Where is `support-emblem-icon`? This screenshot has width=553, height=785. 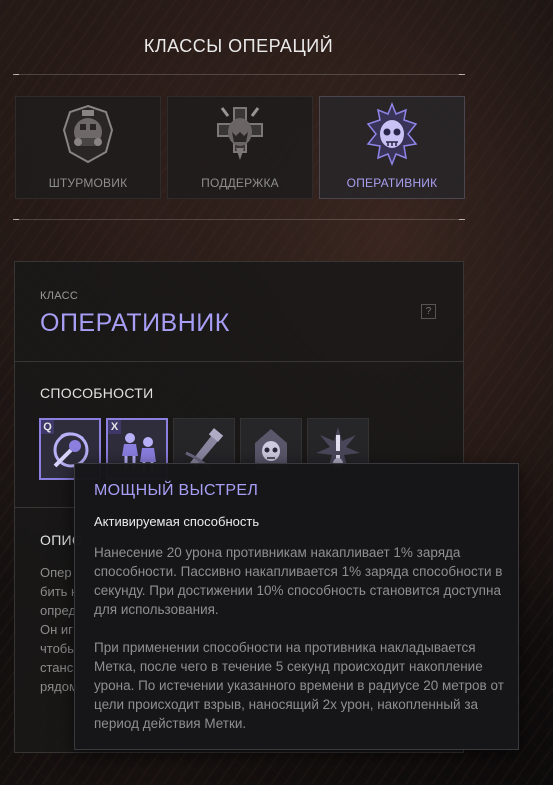
support-emblem-icon is located at coordinates (240, 133).